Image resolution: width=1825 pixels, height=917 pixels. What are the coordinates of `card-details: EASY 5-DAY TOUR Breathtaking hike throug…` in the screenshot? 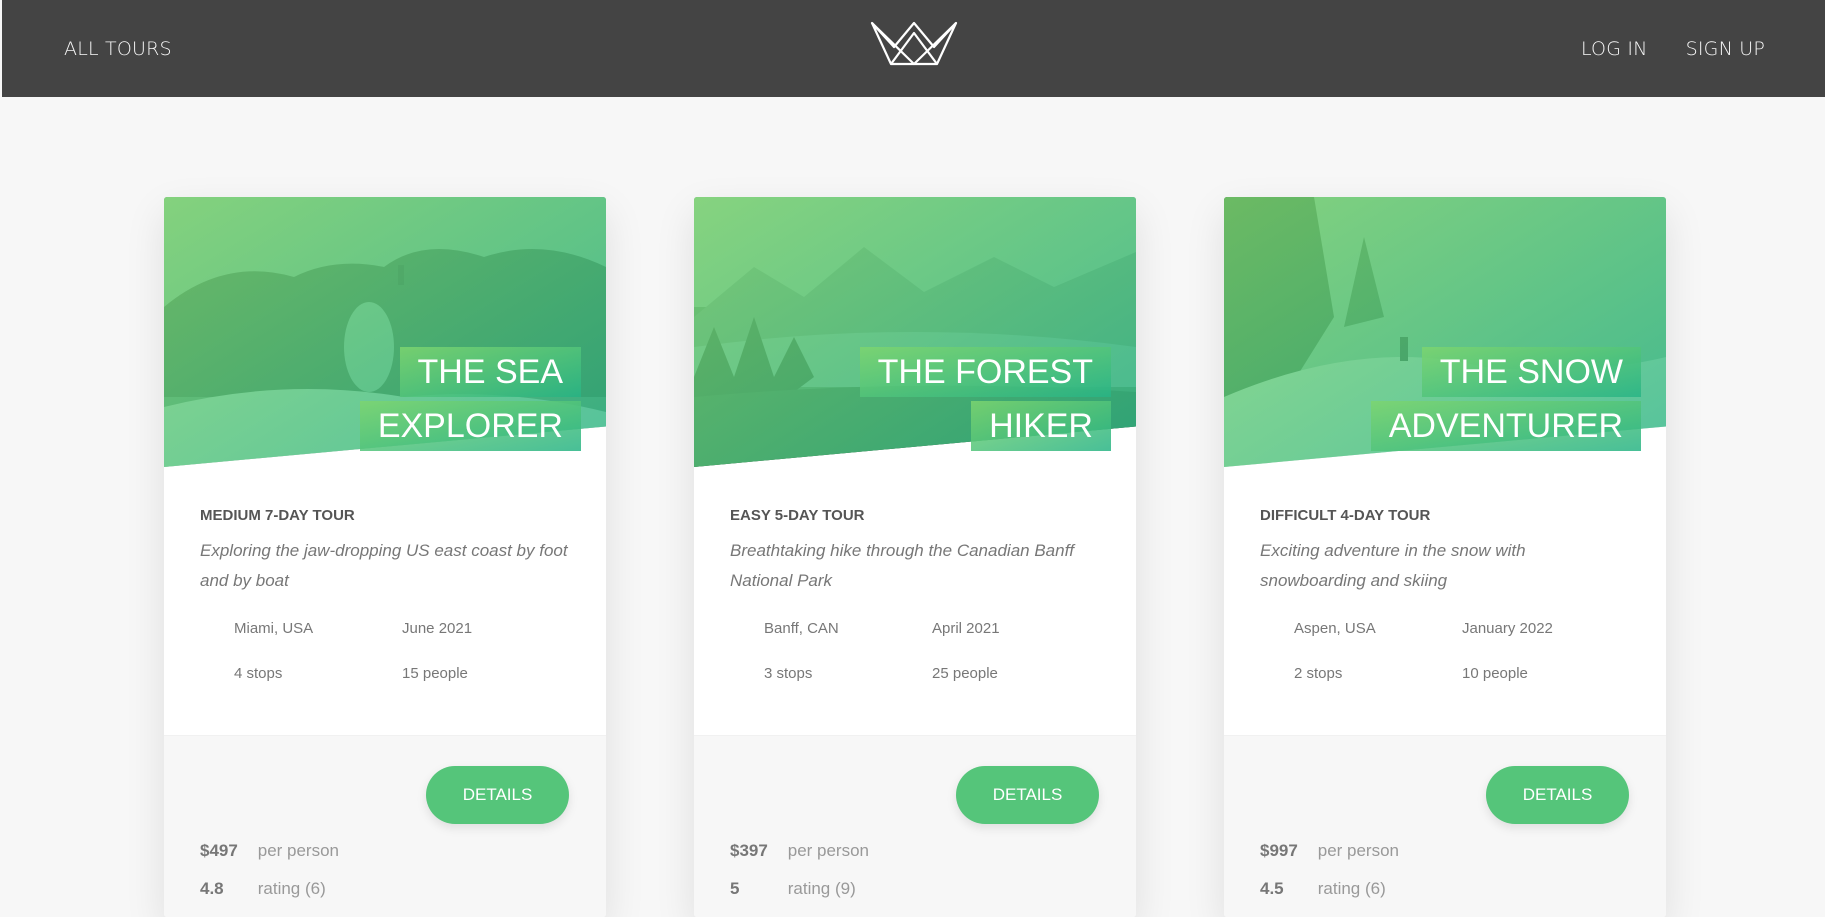 It's located at (915, 584).